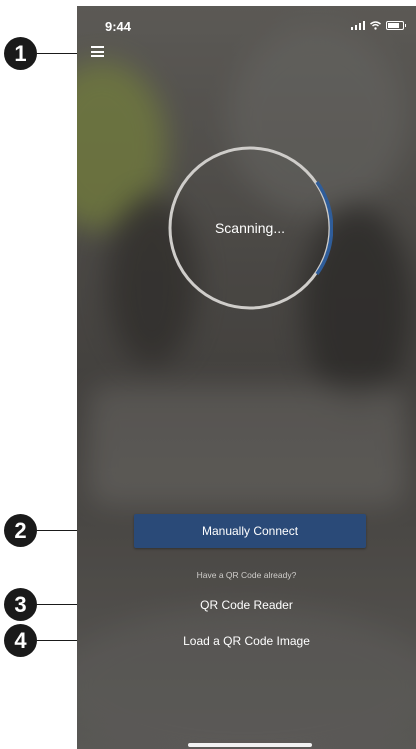 Image resolution: width=416 pixels, height=749 pixels. I want to click on callout-2: 2, so click(20, 530).